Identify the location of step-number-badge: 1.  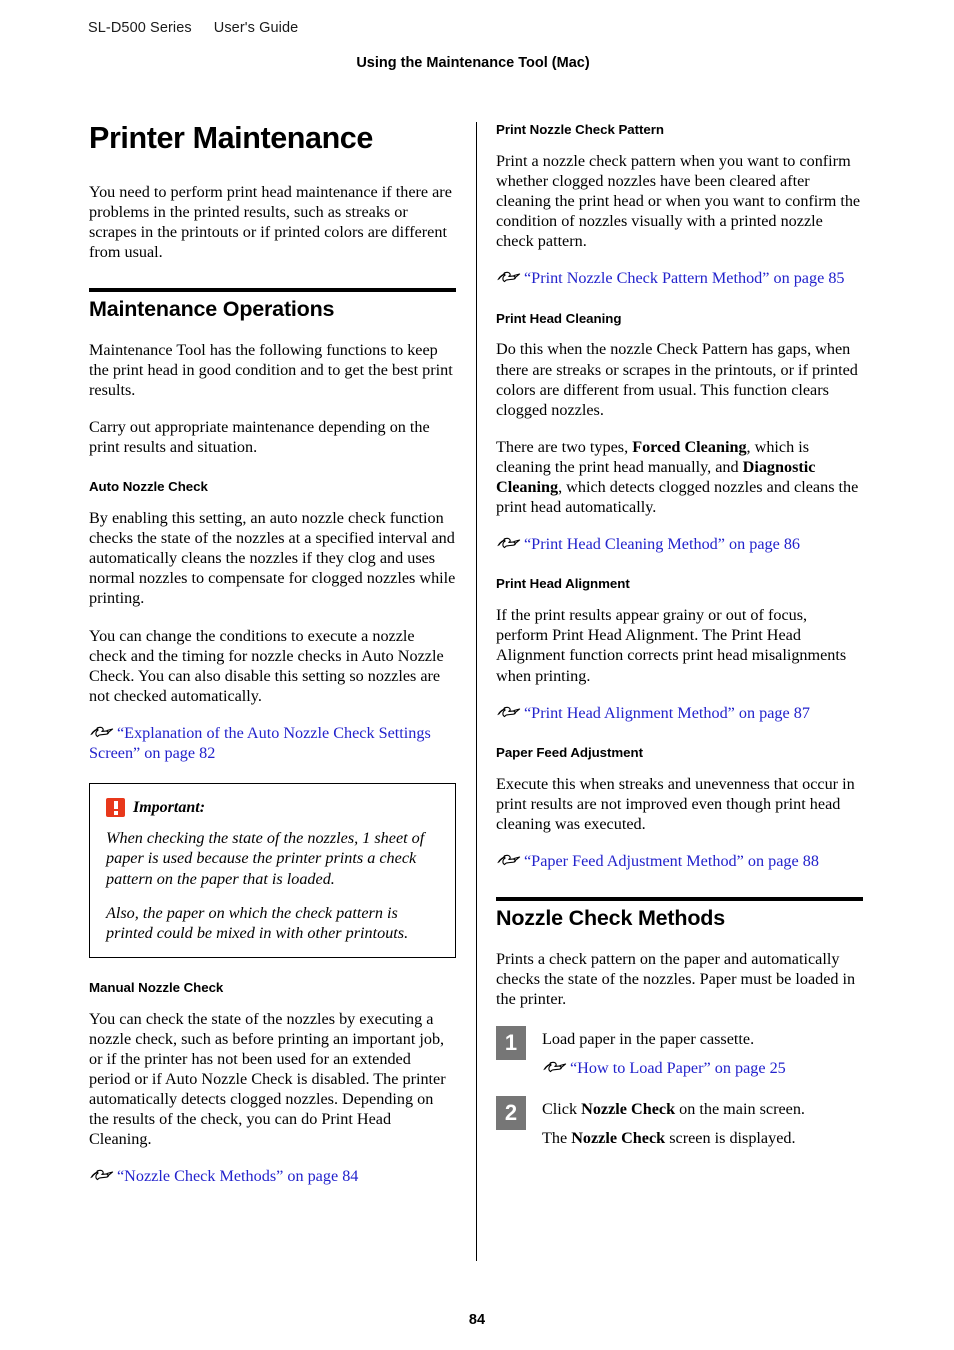
(511, 1043).